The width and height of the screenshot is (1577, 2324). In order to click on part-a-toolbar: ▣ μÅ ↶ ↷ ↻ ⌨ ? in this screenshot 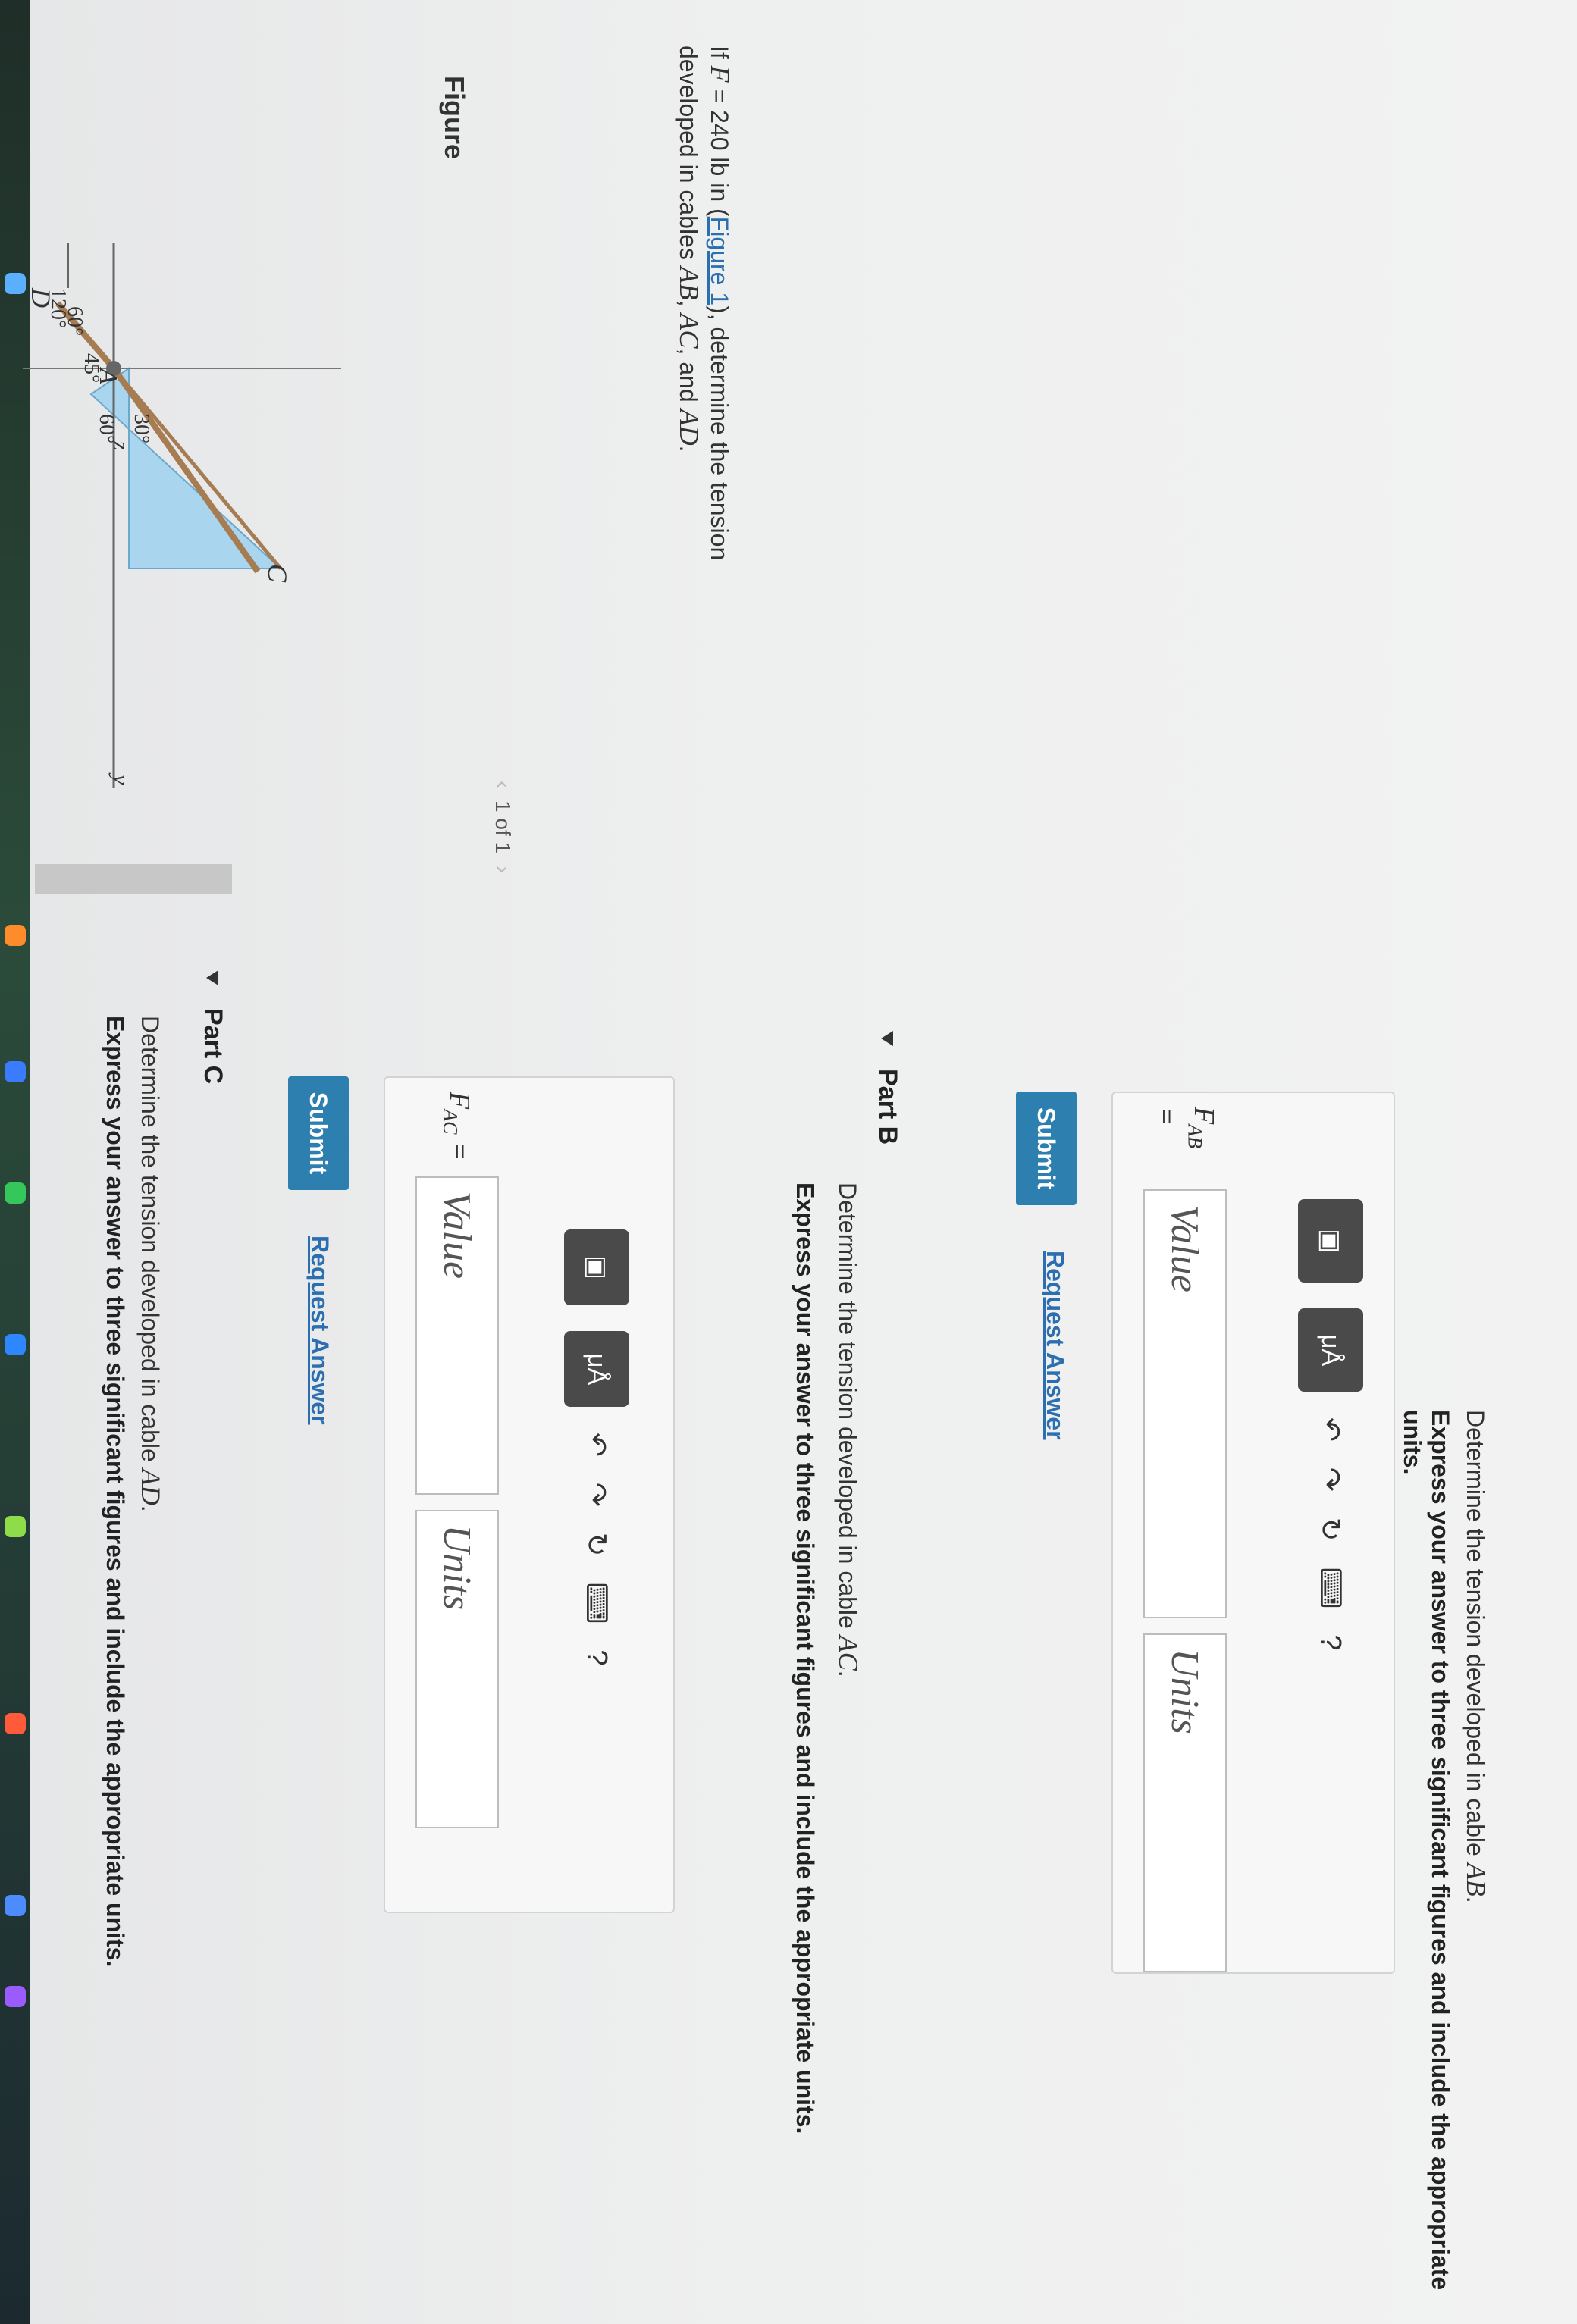, I will do `click(1330, 1425)`.